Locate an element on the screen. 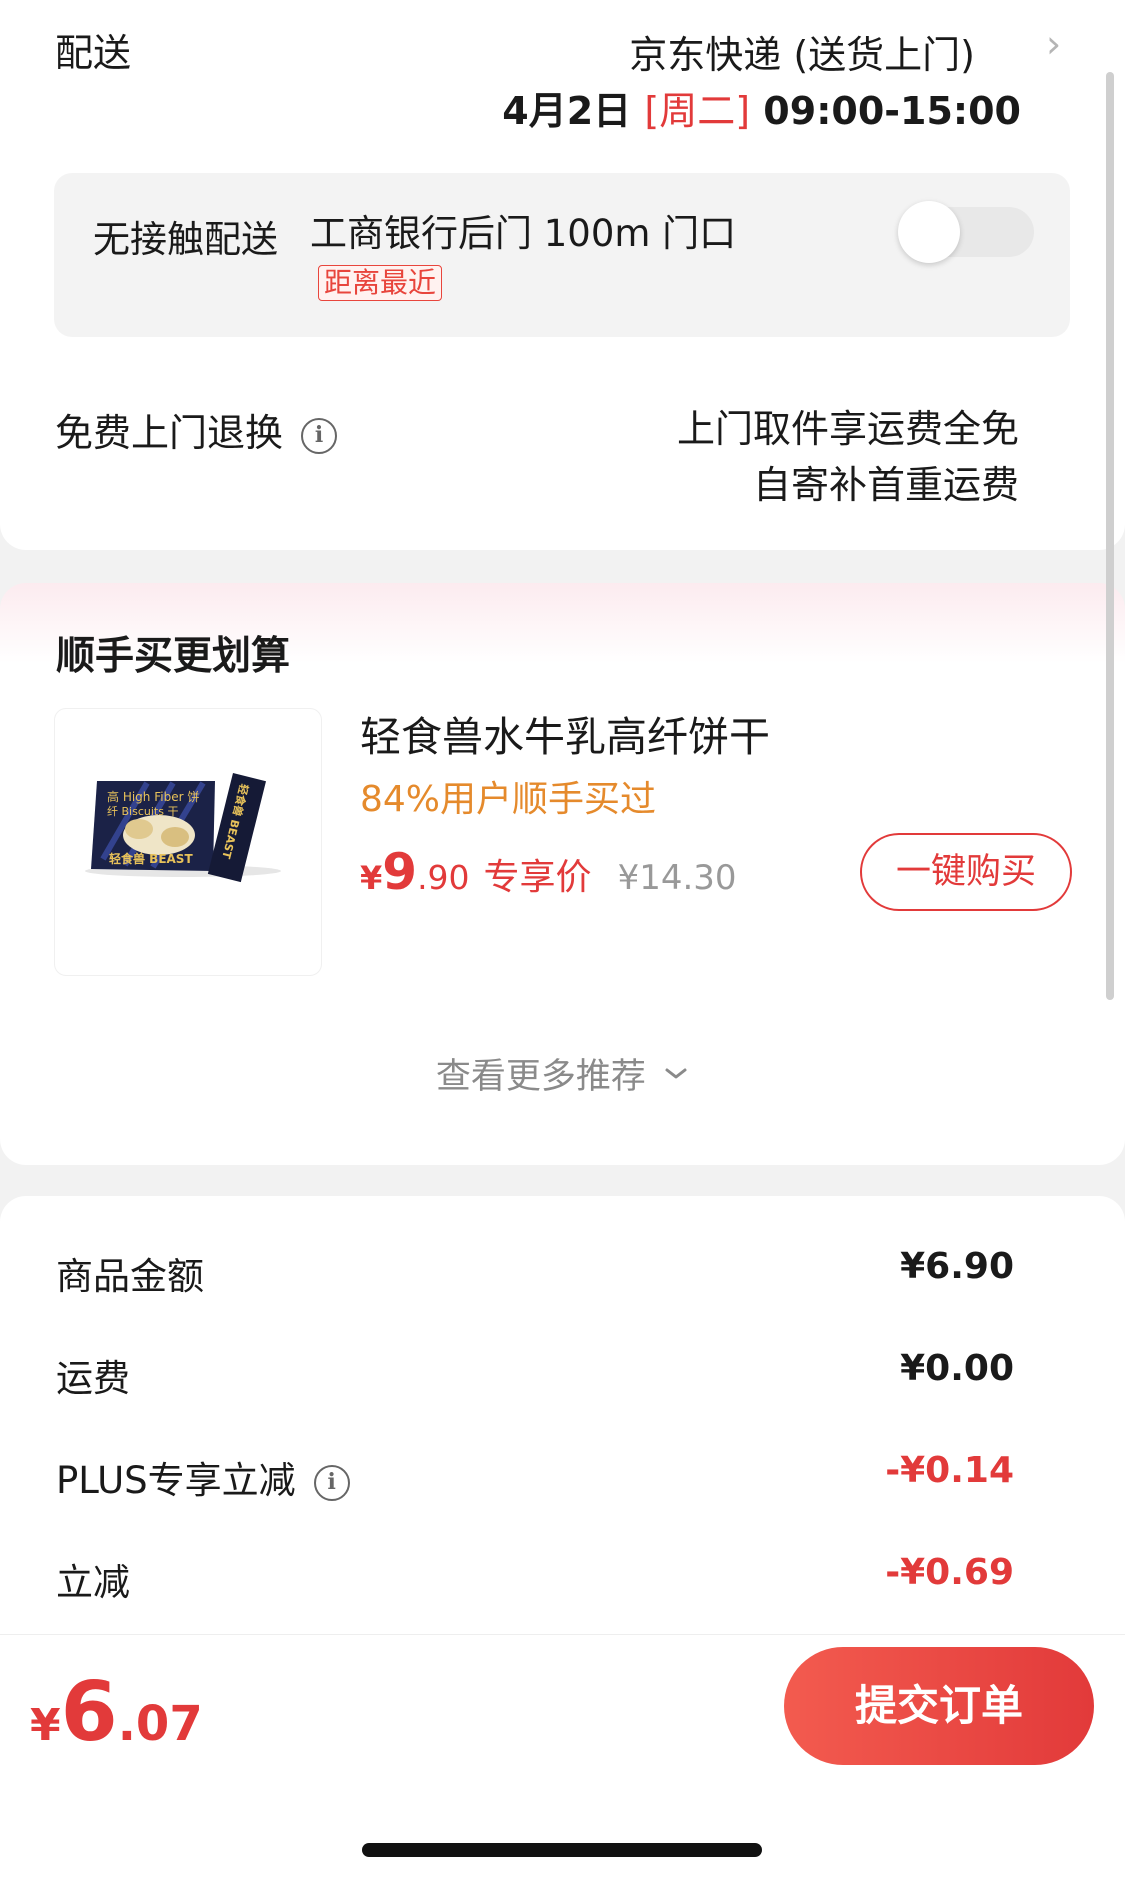  summary-value: -¥0.14 is located at coordinates (949, 1470).